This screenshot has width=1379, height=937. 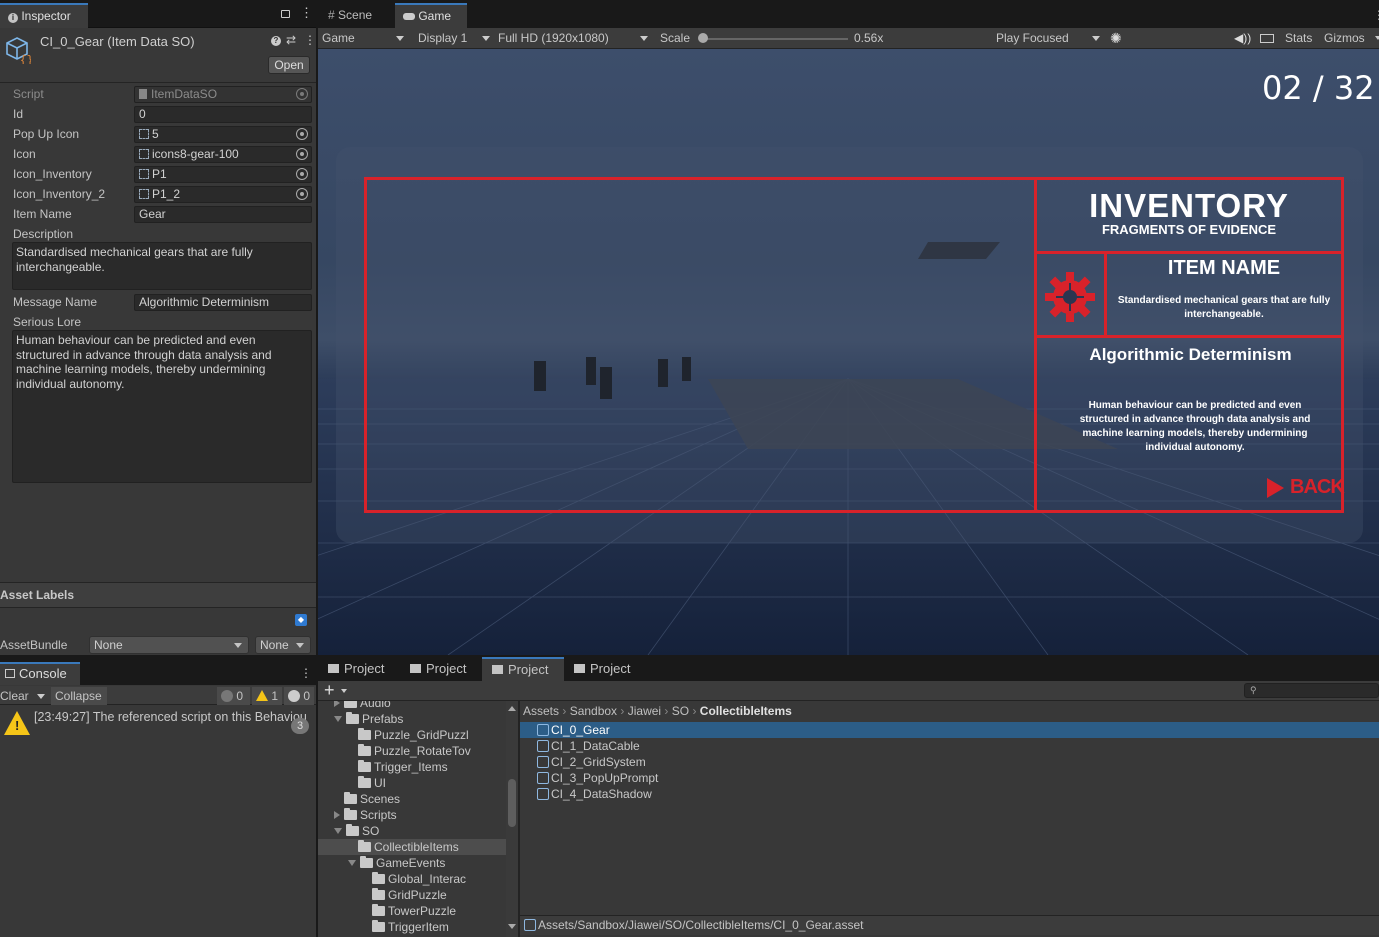 What do you see at coordinates (223, 194) in the screenshot?
I see `field-icon-inventory-2: P1_2` at bounding box center [223, 194].